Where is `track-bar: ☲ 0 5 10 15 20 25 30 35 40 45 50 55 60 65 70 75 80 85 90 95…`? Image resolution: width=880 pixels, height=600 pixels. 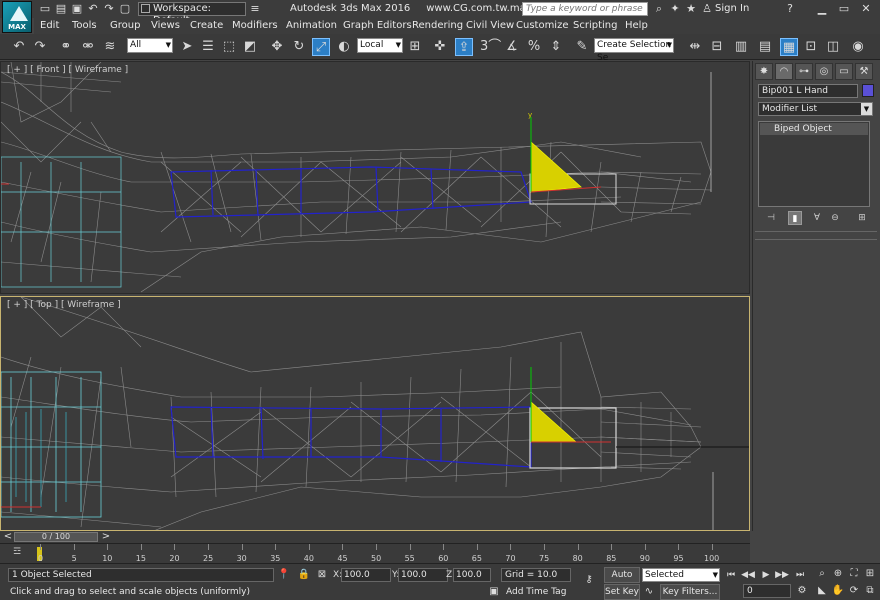
track-bar: ☲ 0 5 10 15 20 25 30 35 40 45 50 55 60 65 70 75 80 85 90 95… is located at coordinates (375, 553).